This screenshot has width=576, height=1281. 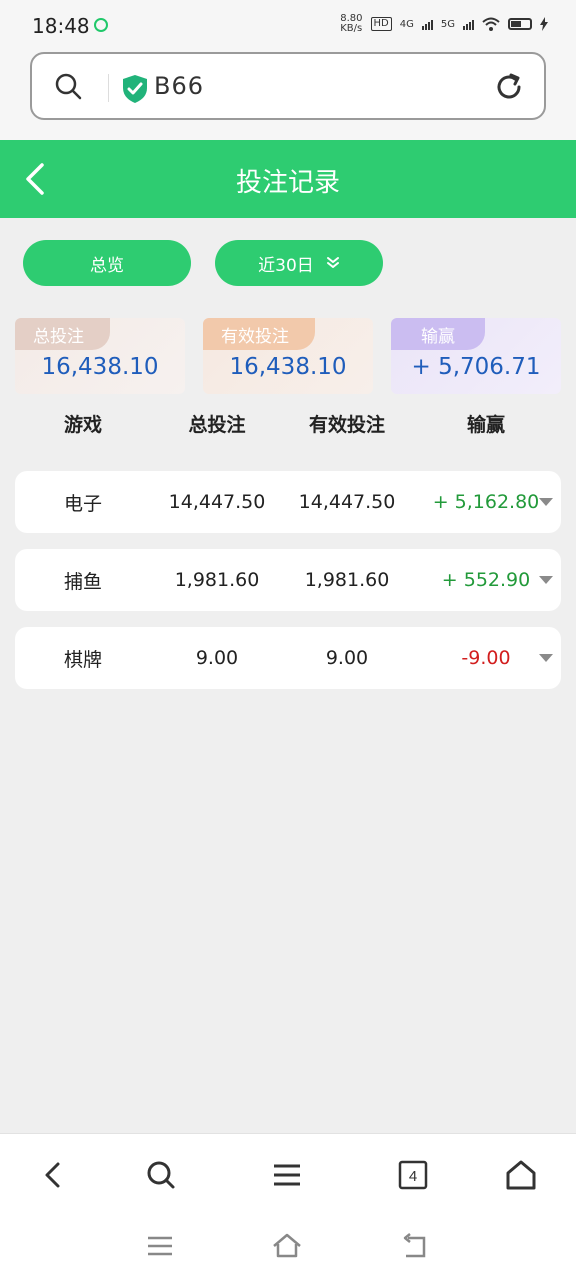 What do you see at coordinates (53, 1175) in the screenshot?
I see `nav-back-icon` at bounding box center [53, 1175].